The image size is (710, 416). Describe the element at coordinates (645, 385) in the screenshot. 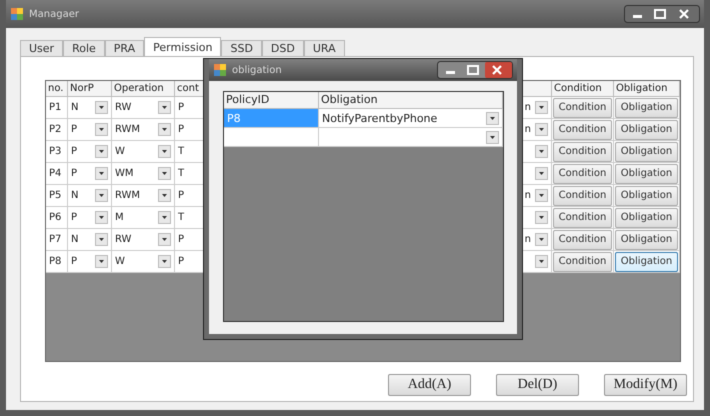

I see `action-button: Modify(M)` at that location.